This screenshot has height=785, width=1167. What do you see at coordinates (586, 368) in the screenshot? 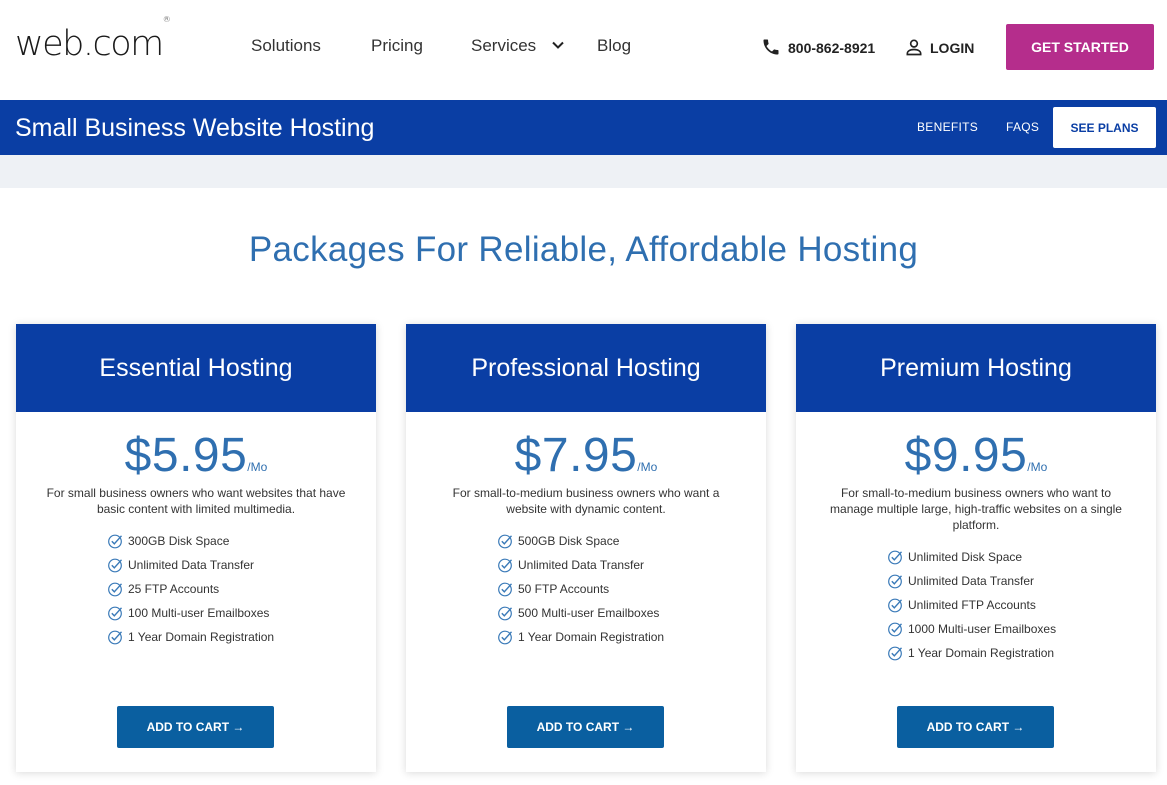
I see `plan-name: Professional Hosting` at bounding box center [586, 368].